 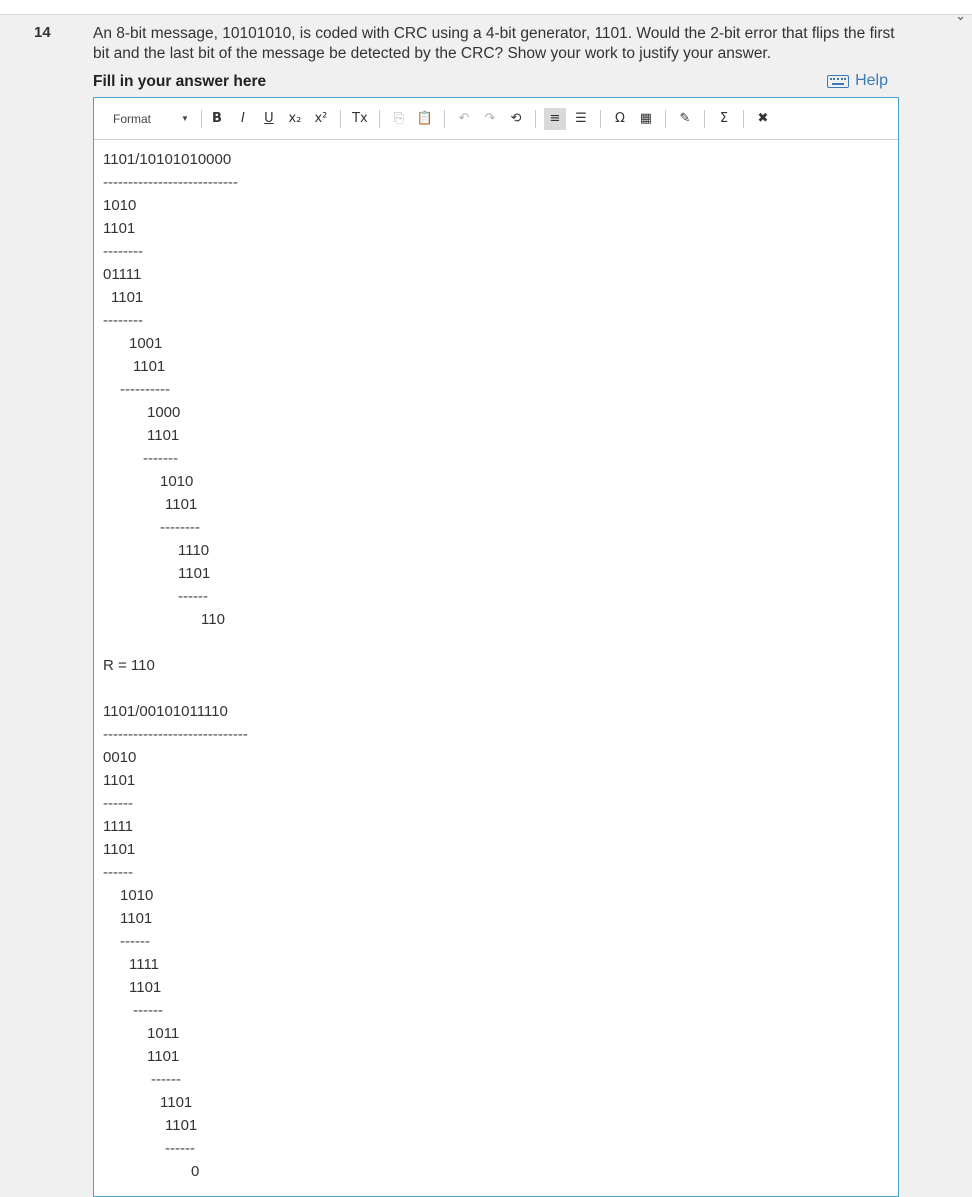 What do you see at coordinates (620, 119) in the screenshot?
I see `special-char-button: Ω` at bounding box center [620, 119].